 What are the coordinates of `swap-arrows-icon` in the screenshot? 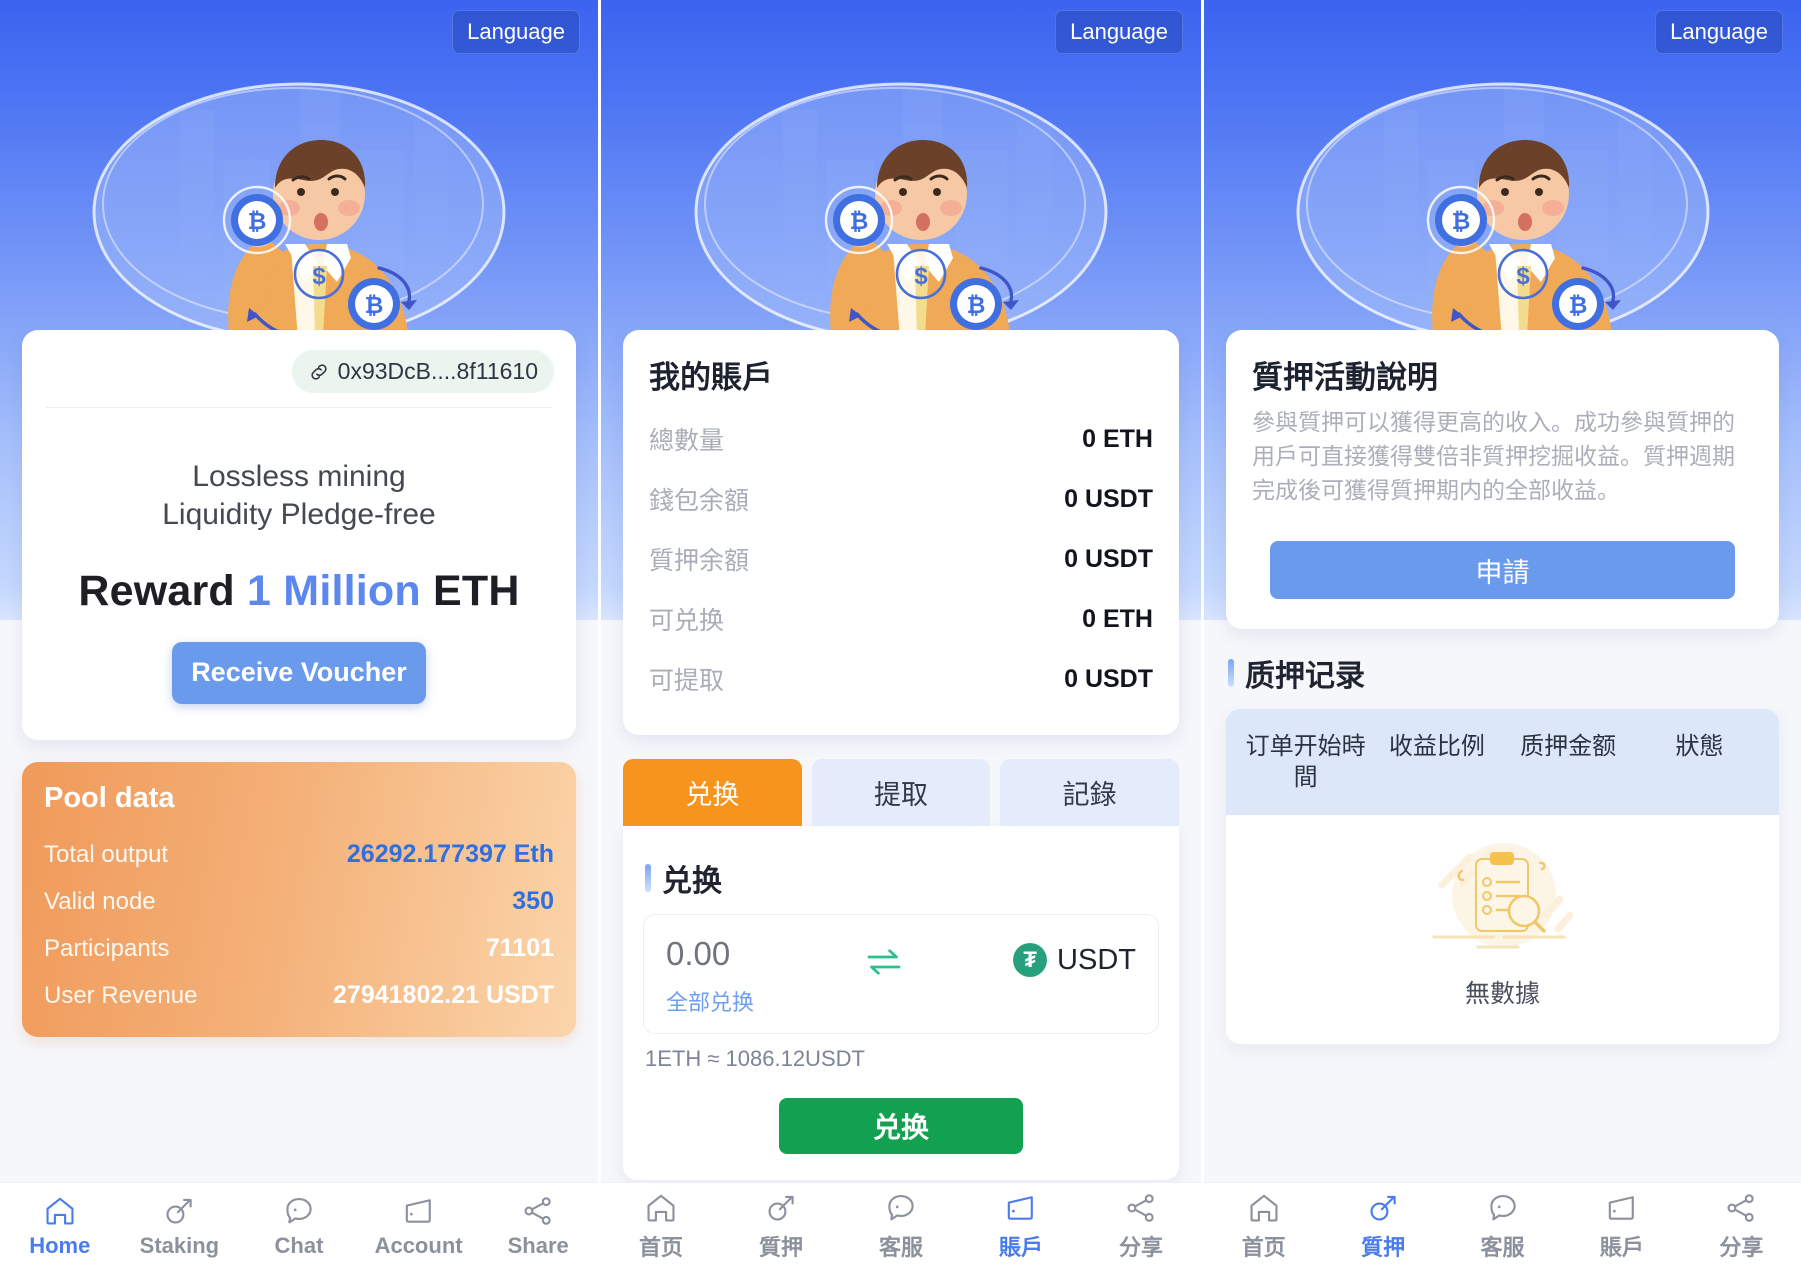 It's located at (884, 962).